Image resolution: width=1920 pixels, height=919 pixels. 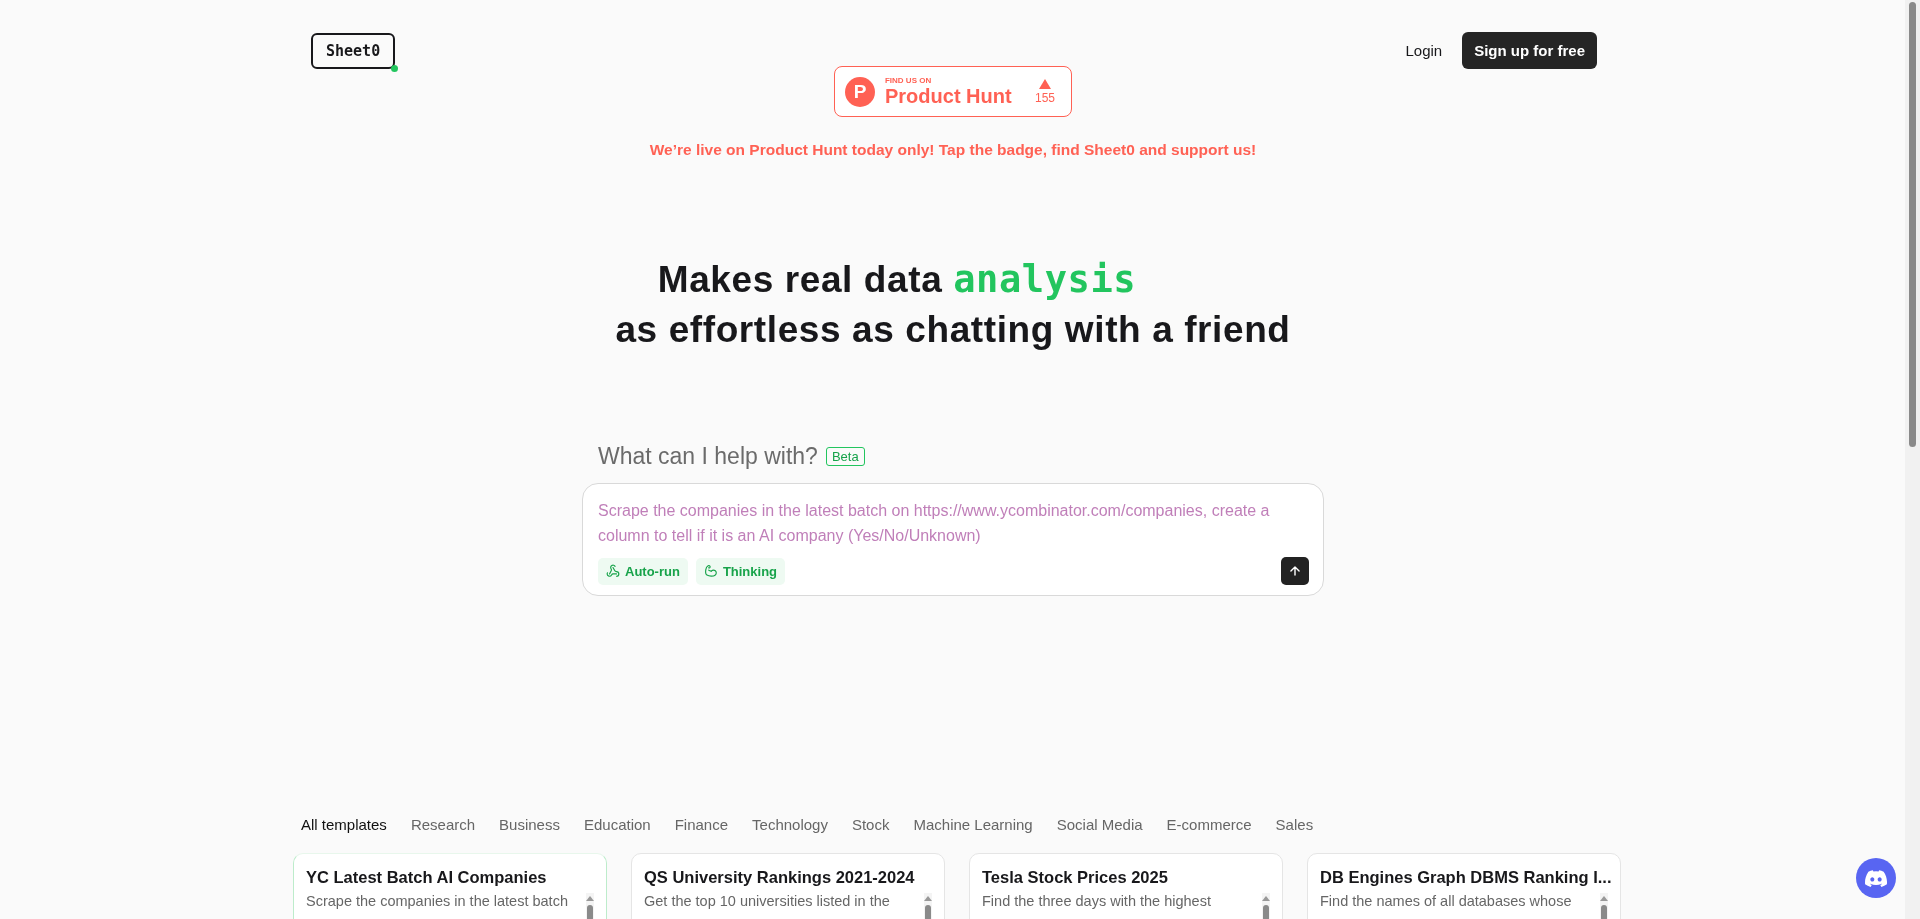 What do you see at coordinates (1097, 902) in the screenshot?
I see `template-description: Find the three days with the highest` at bounding box center [1097, 902].